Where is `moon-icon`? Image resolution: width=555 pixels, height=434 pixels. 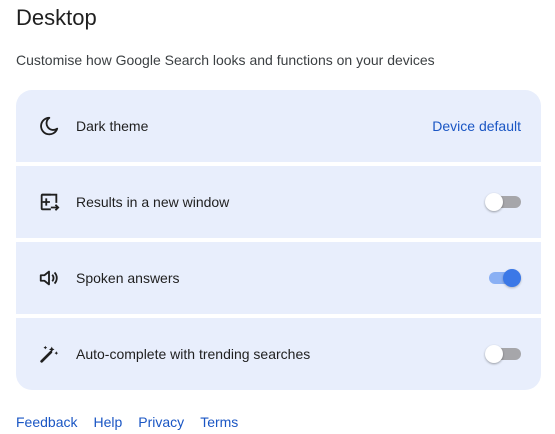
moon-icon is located at coordinates (49, 126).